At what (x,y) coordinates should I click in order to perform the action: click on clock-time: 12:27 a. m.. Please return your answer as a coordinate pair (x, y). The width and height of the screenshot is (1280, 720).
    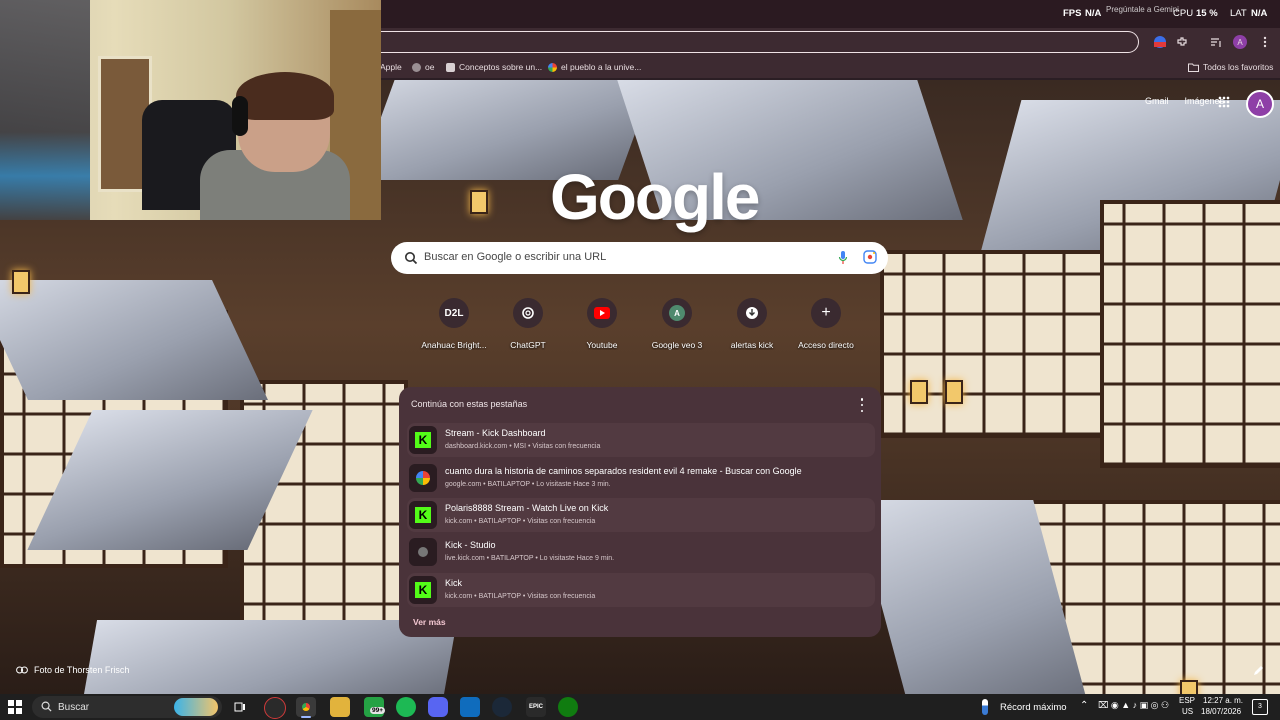
    Looking at the image, I should click on (1223, 700).